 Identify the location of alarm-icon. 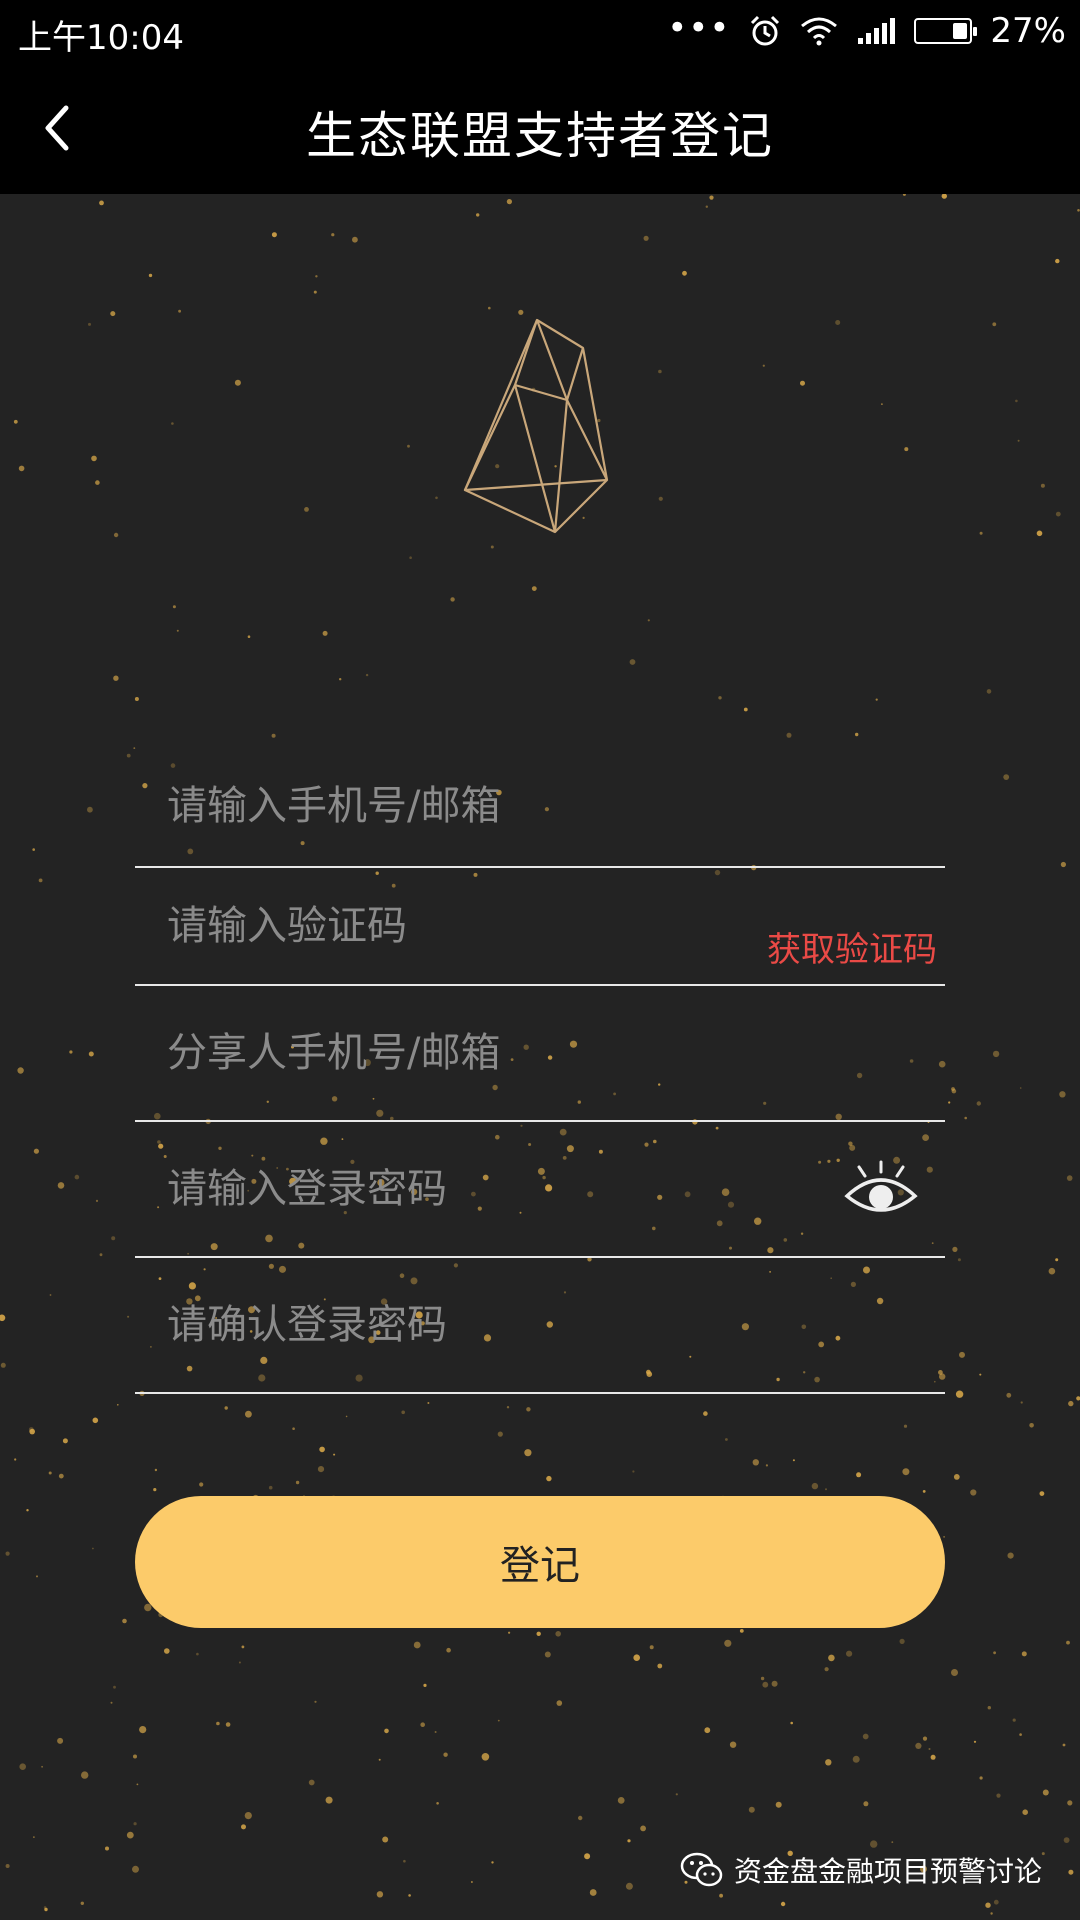
(765, 30).